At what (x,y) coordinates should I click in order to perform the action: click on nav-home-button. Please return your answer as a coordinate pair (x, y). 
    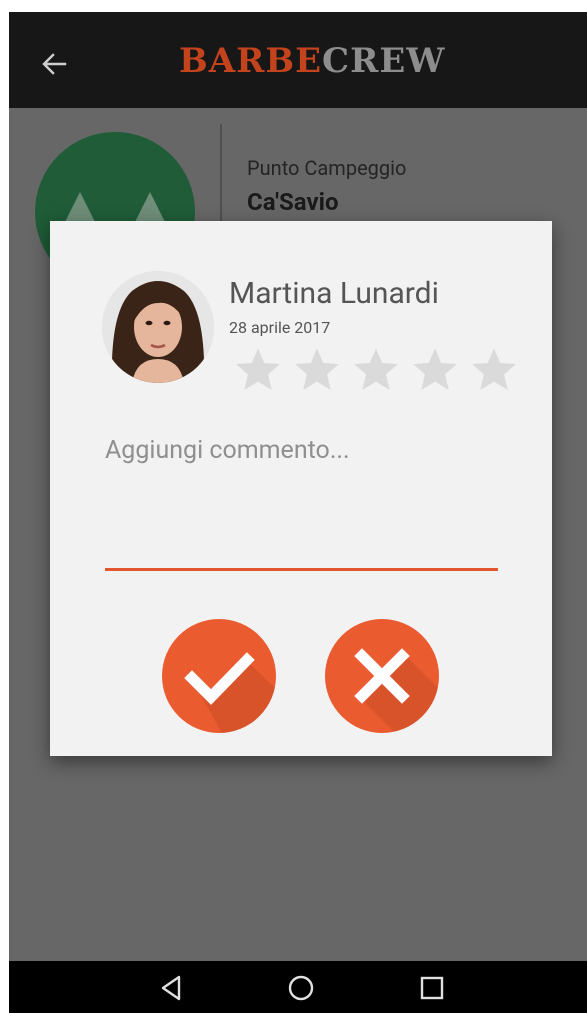
    Looking at the image, I should click on (301, 988).